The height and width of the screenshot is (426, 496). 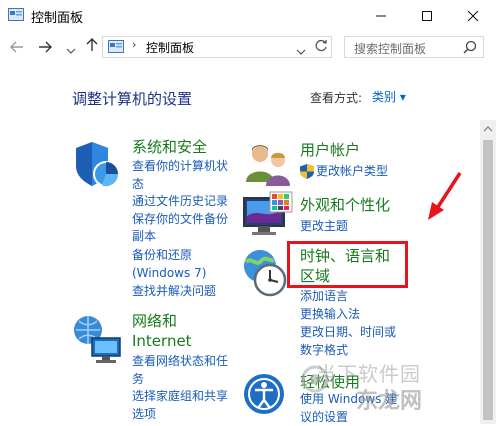 I want to click on minimize-button, so click(x=381, y=16).